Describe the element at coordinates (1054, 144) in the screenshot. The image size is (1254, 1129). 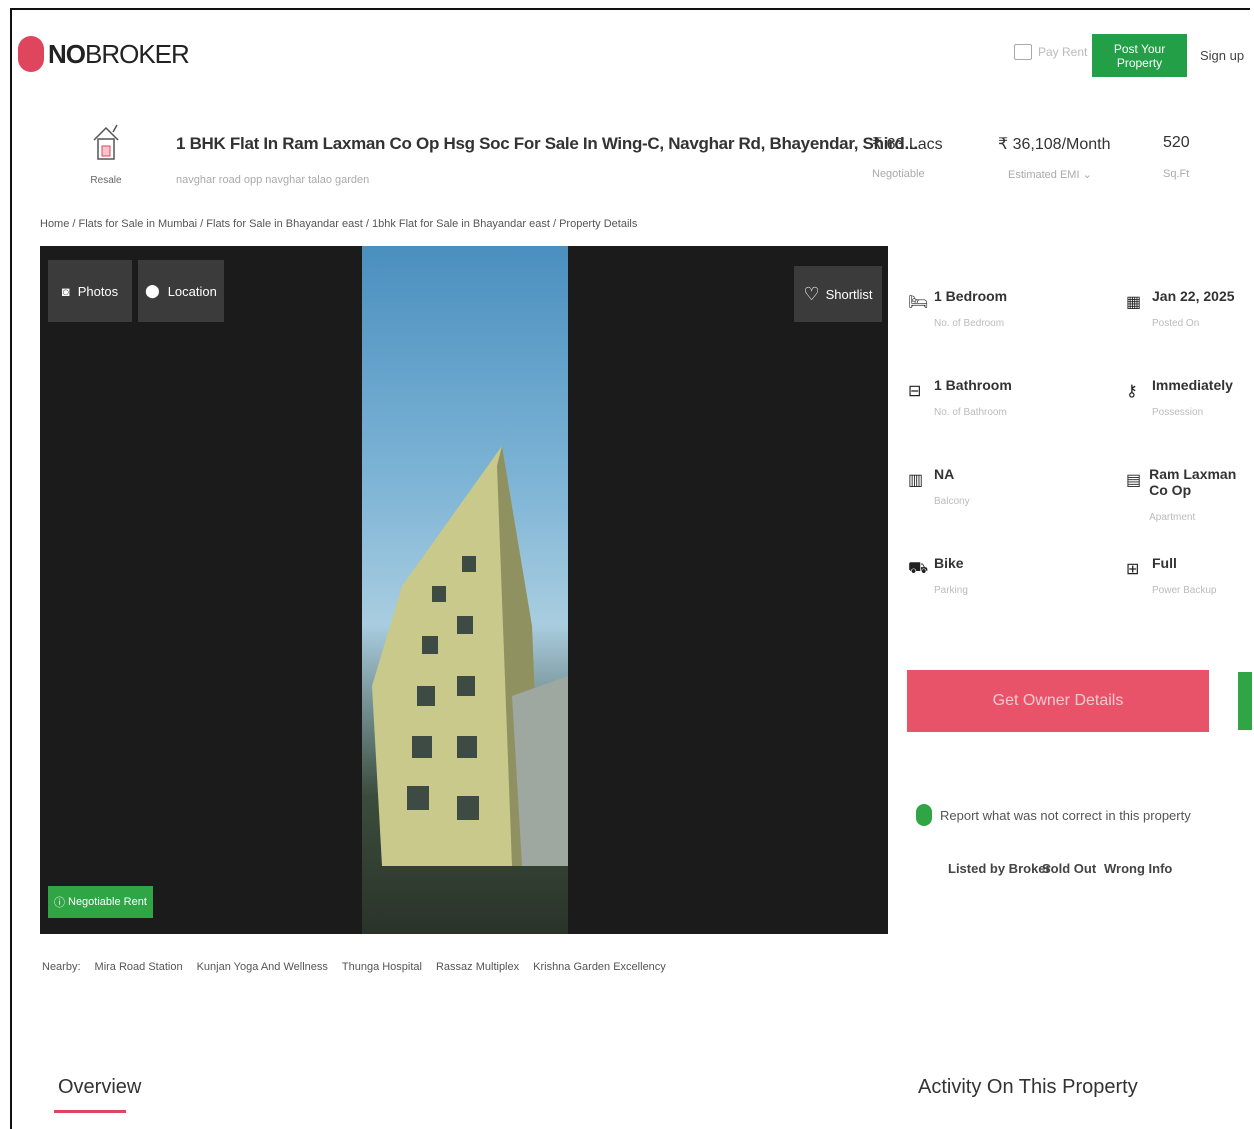
I see `emi-value: ₹ 36,108/Month` at that location.